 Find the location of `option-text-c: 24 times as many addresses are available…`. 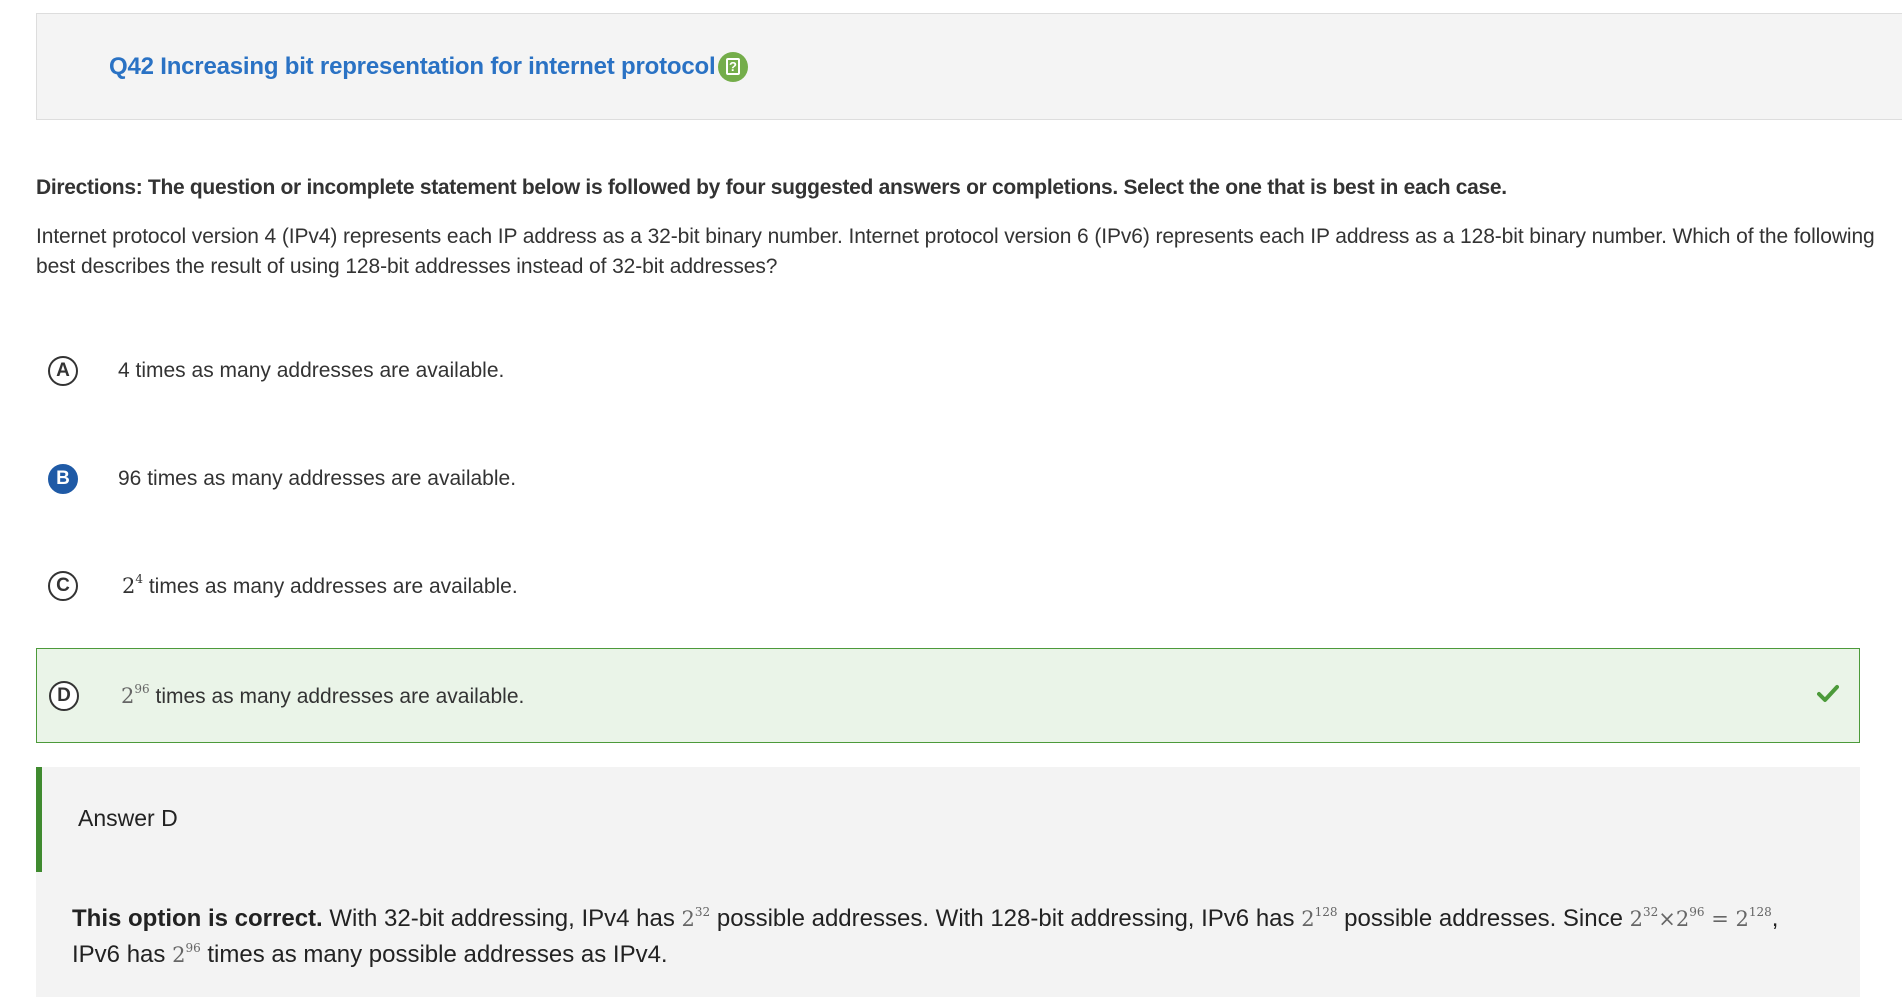

option-text-c: 24 times as many addresses are available… is located at coordinates (320, 585).